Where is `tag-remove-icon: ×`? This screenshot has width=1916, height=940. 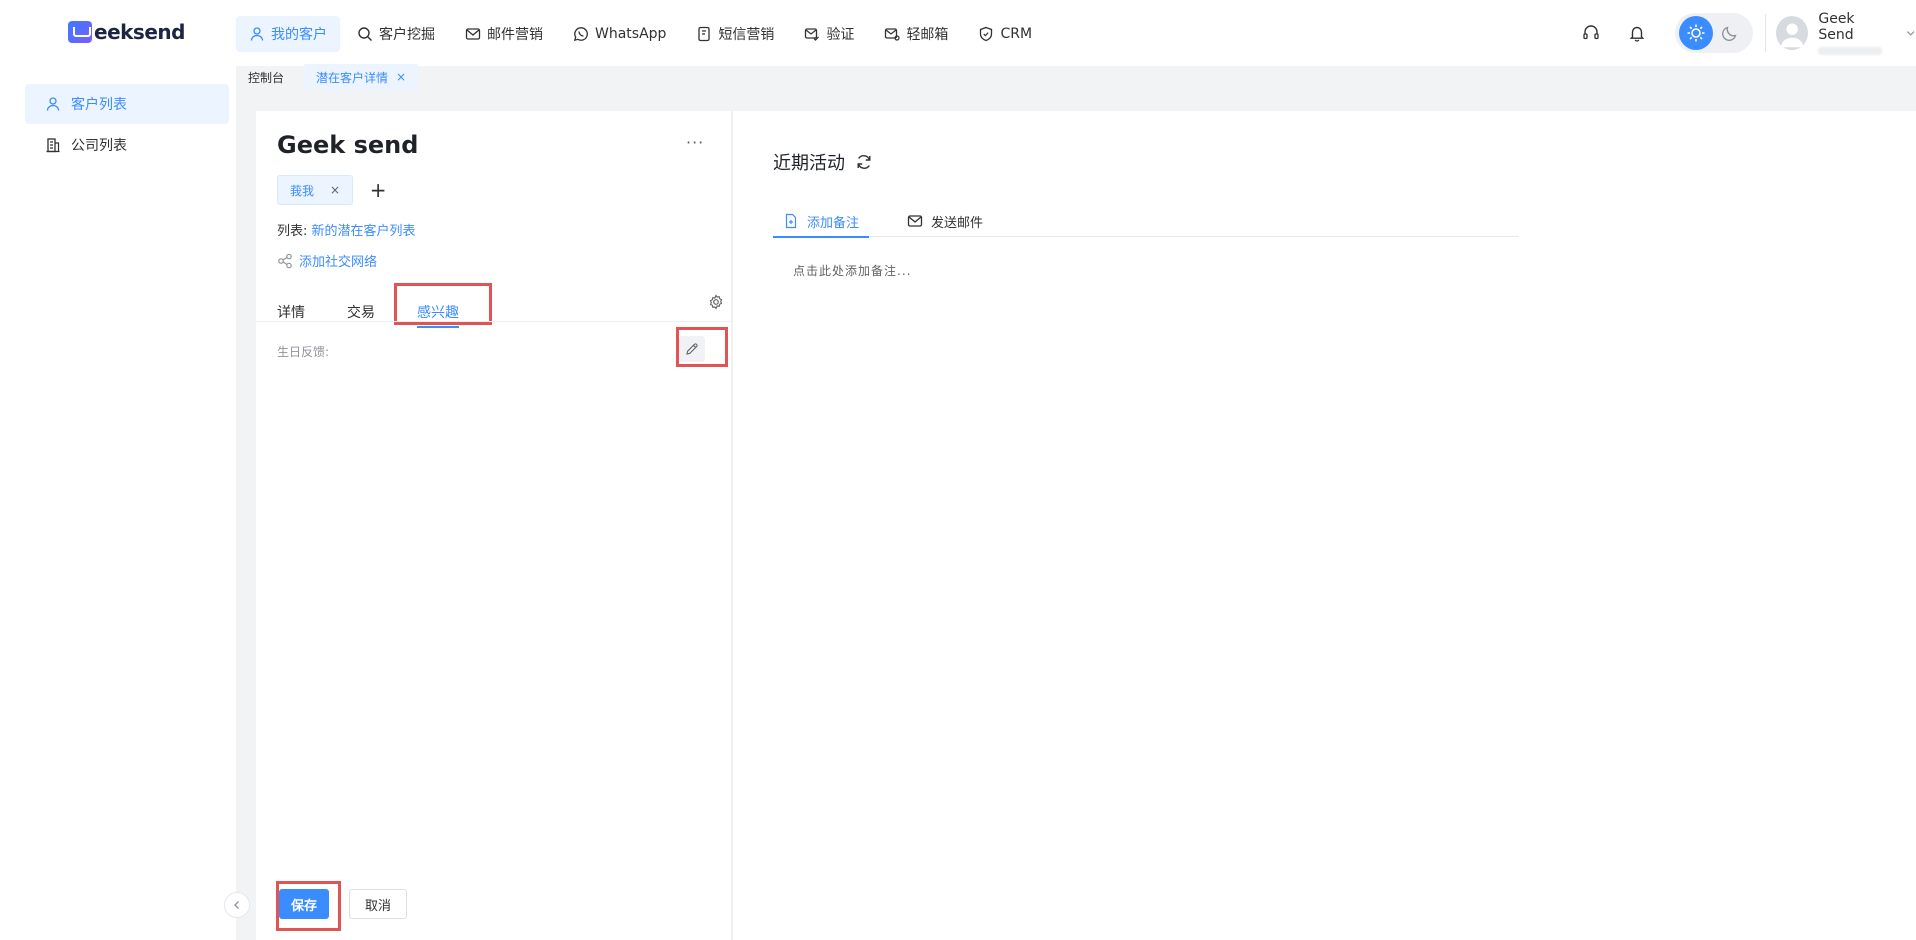
tag-remove-icon: × is located at coordinates (335, 190).